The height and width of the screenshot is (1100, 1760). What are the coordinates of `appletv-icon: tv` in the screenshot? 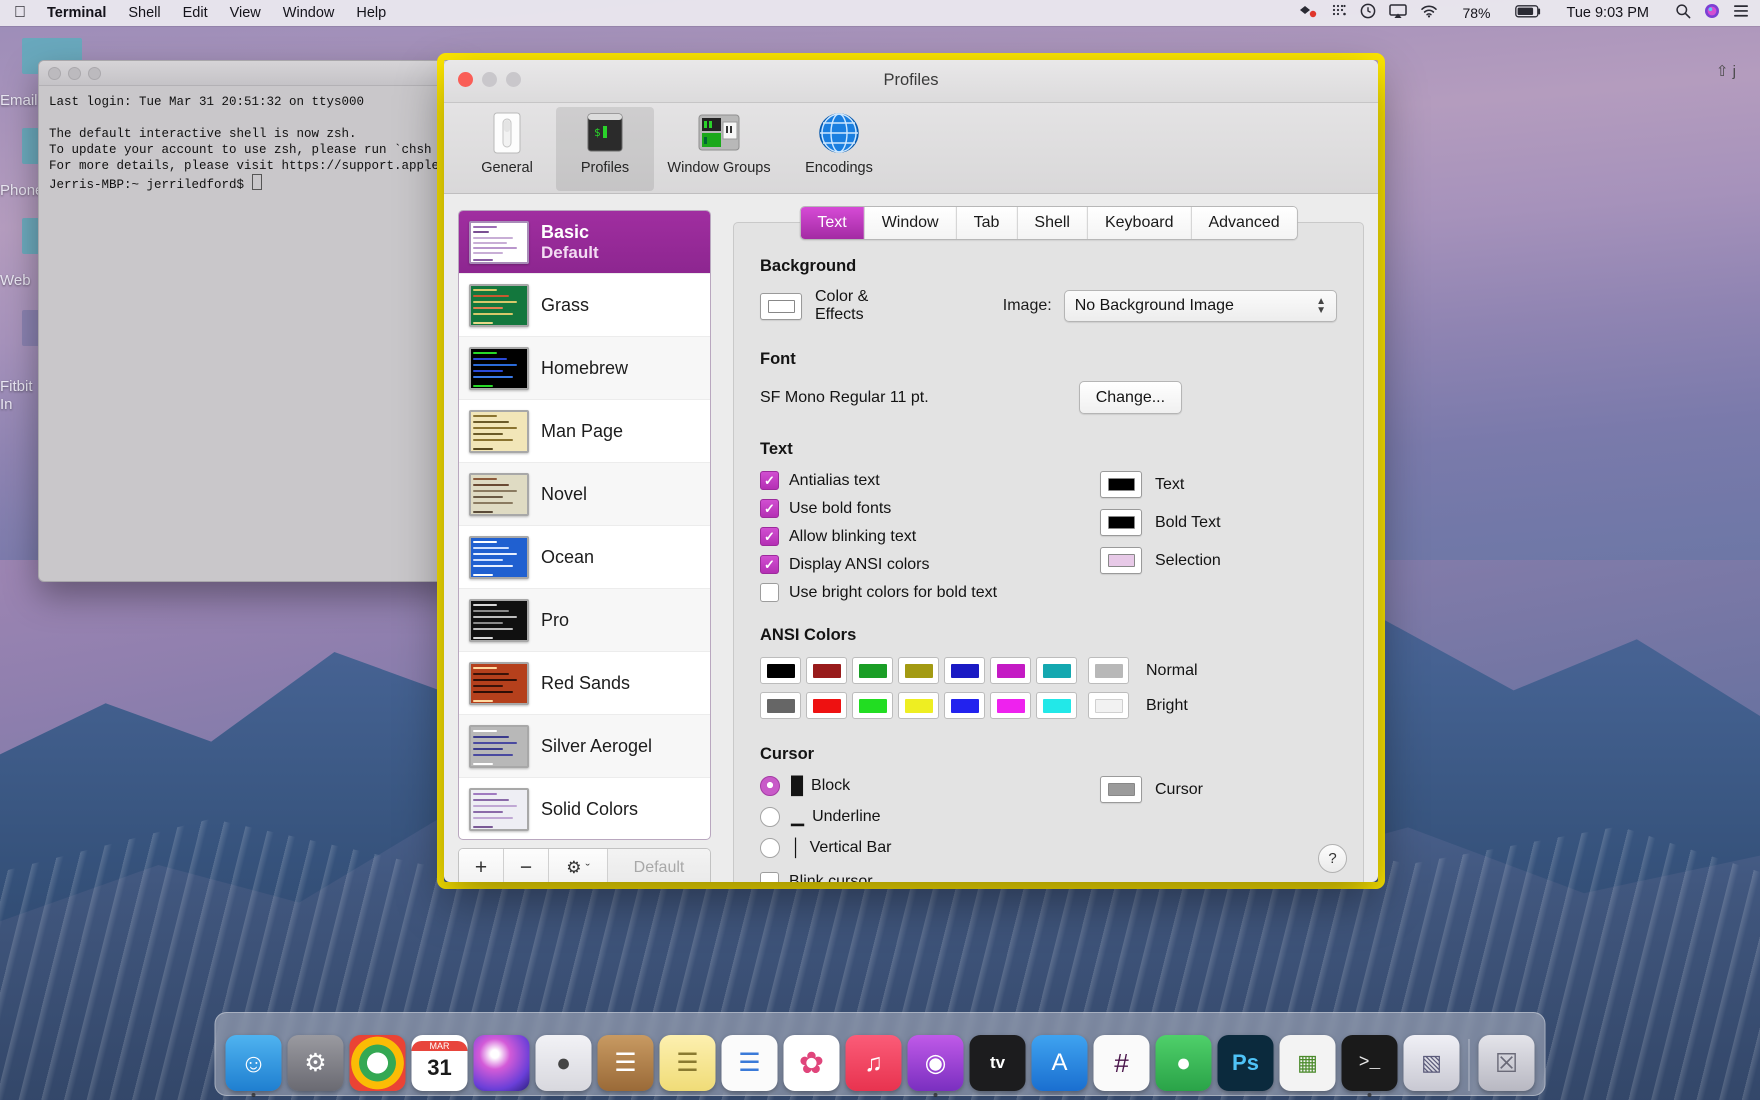 It's located at (997, 1063).